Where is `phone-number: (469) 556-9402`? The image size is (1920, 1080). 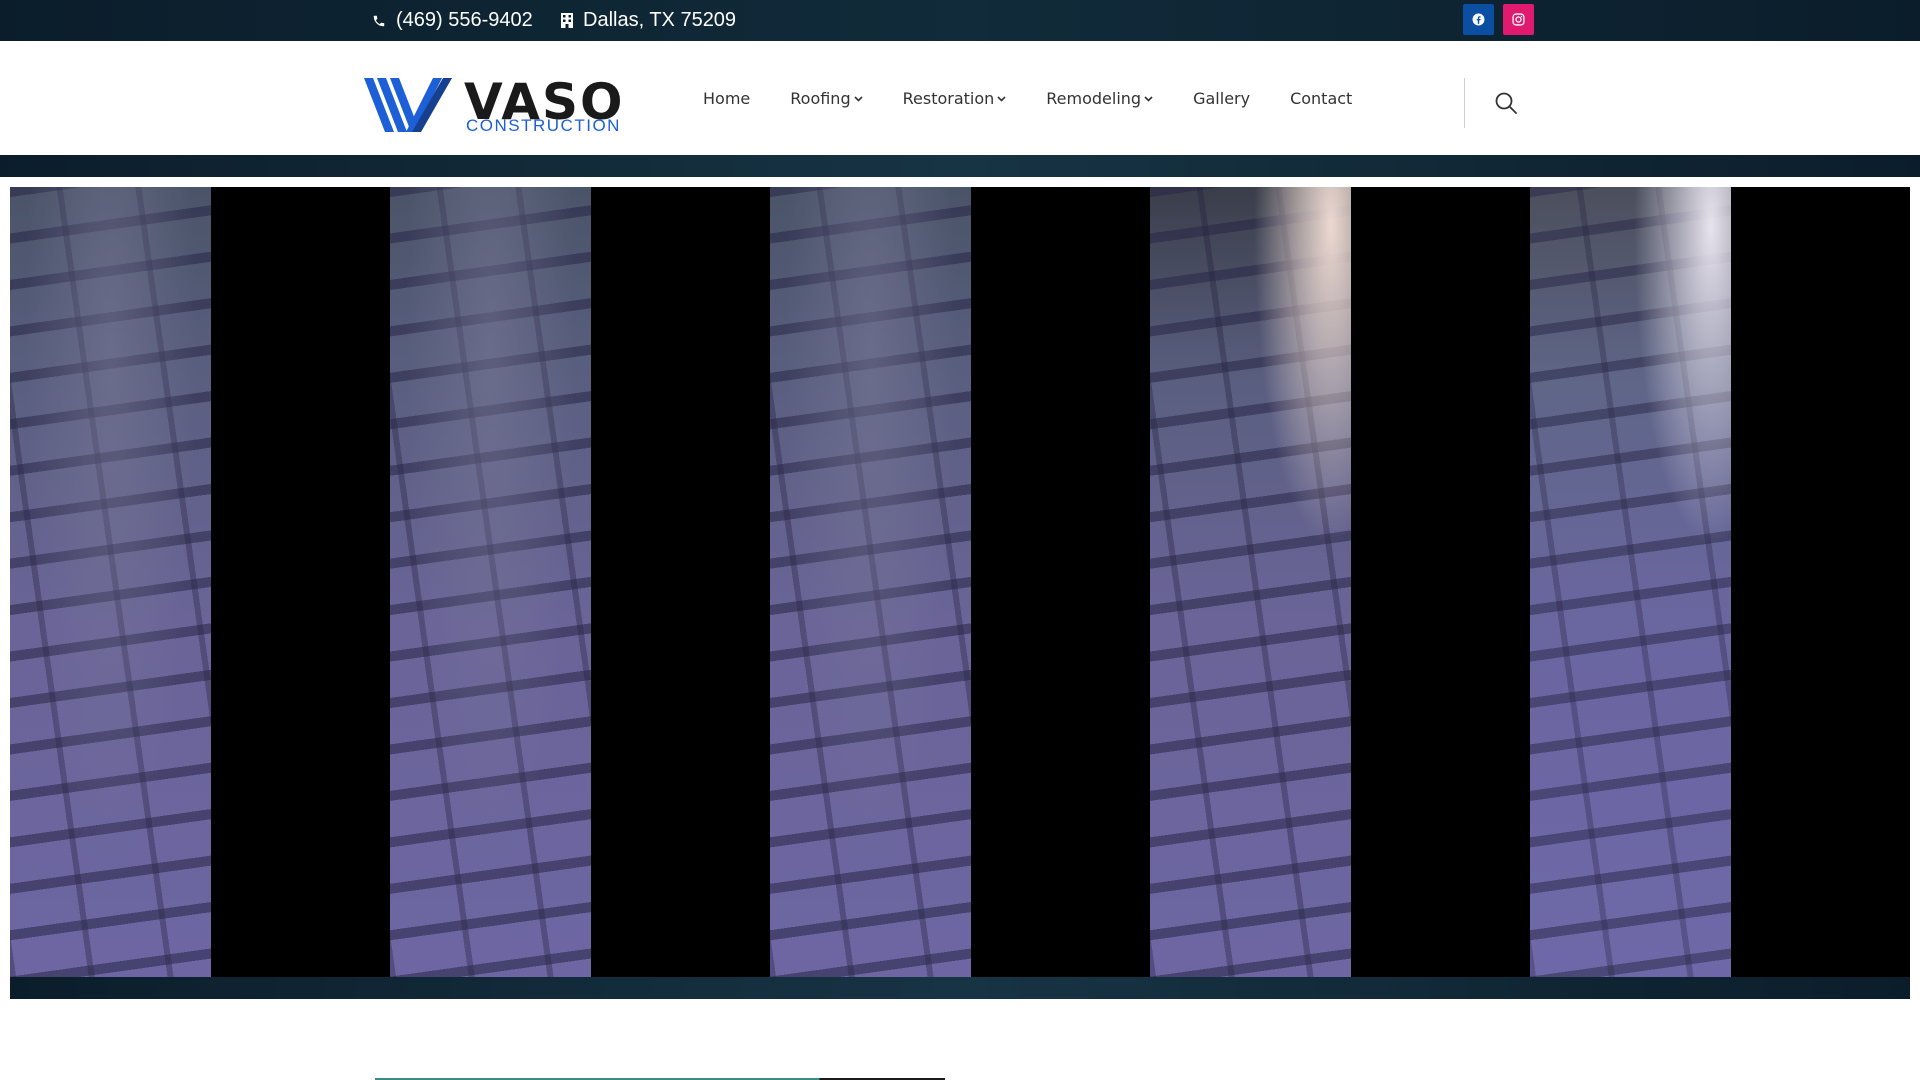 phone-number: (469) 556-9402 is located at coordinates (464, 20).